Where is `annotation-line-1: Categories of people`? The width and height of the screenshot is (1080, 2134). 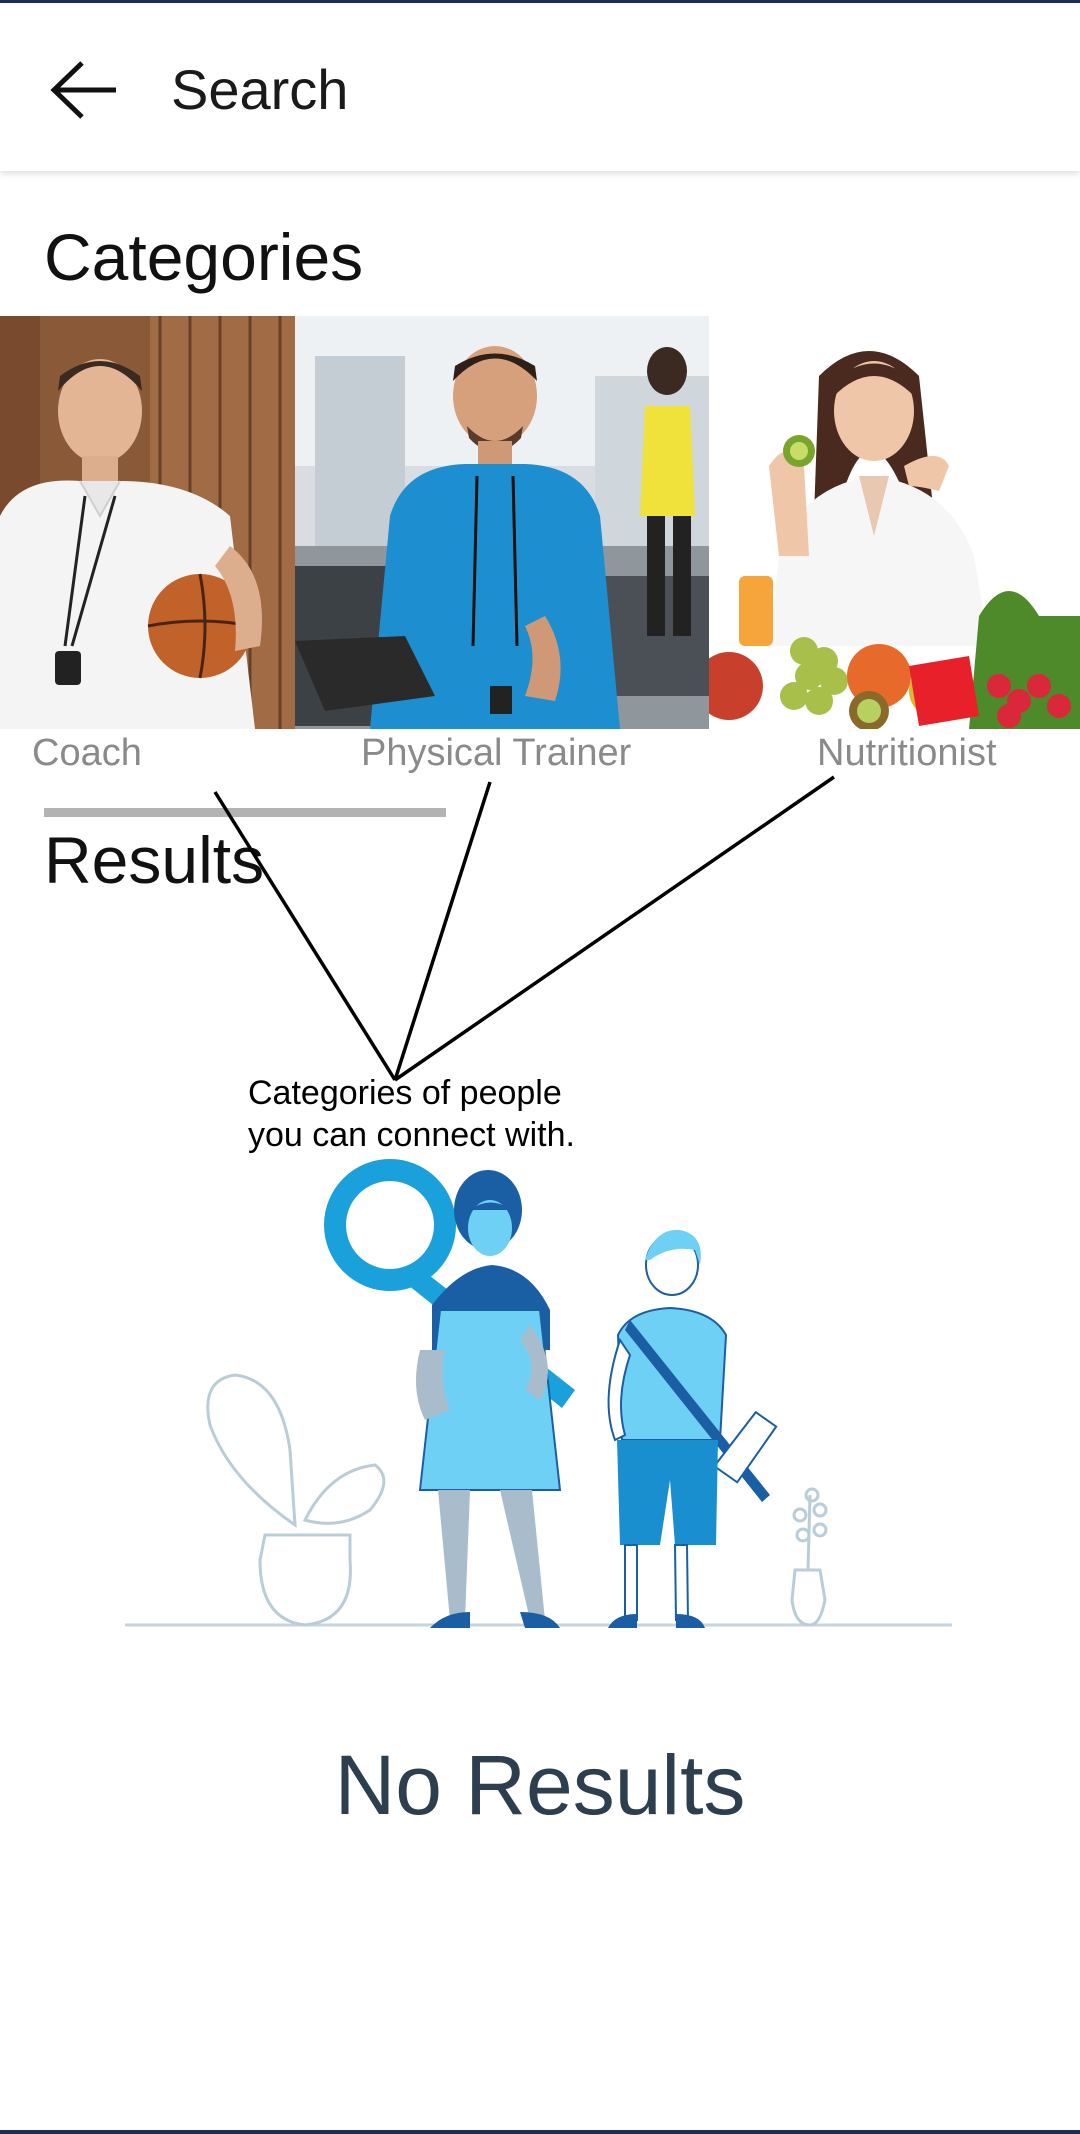 annotation-line-1: Categories of people is located at coordinates (405, 1093).